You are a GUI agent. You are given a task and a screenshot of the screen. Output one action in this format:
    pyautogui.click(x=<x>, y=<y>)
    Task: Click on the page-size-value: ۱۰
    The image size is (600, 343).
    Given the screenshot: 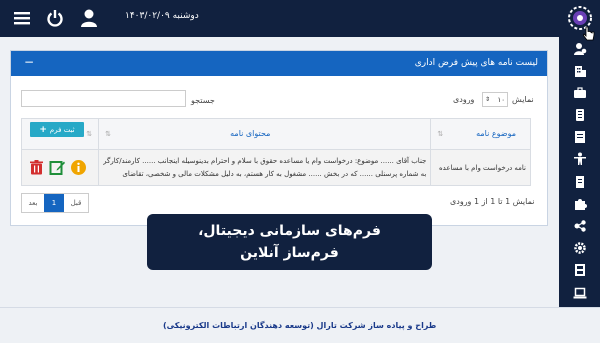 What is the action you would take?
    pyautogui.click(x=501, y=99)
    